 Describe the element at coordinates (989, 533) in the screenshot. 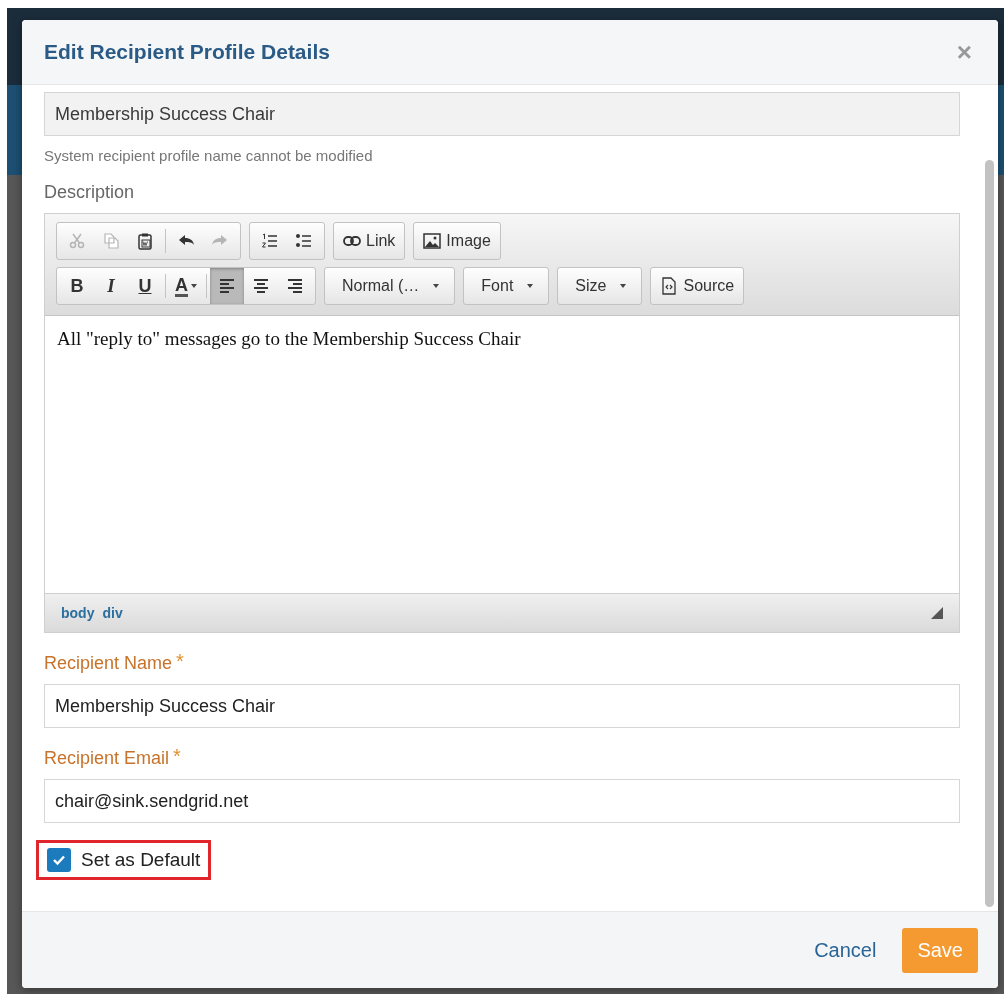

I see `scrollbar-thumb` at that location.